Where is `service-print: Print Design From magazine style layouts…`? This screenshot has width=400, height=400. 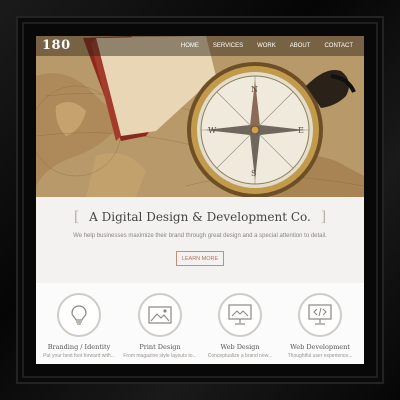
service-print: Print Design From magazine style layouts… is located at coordinates (160, 326).